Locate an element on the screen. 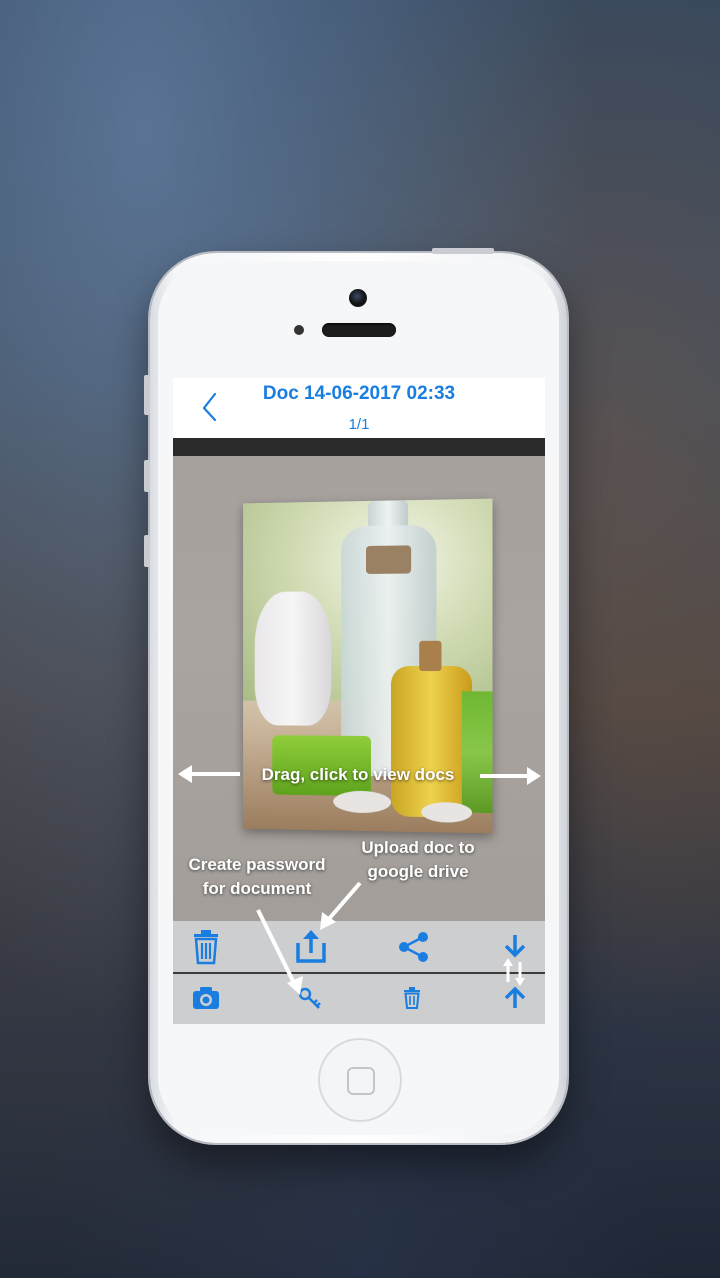 Image resolution: width=720 pixels, height=1278 pixels. swipe-right-arrow is located at coordinates (510, 776).